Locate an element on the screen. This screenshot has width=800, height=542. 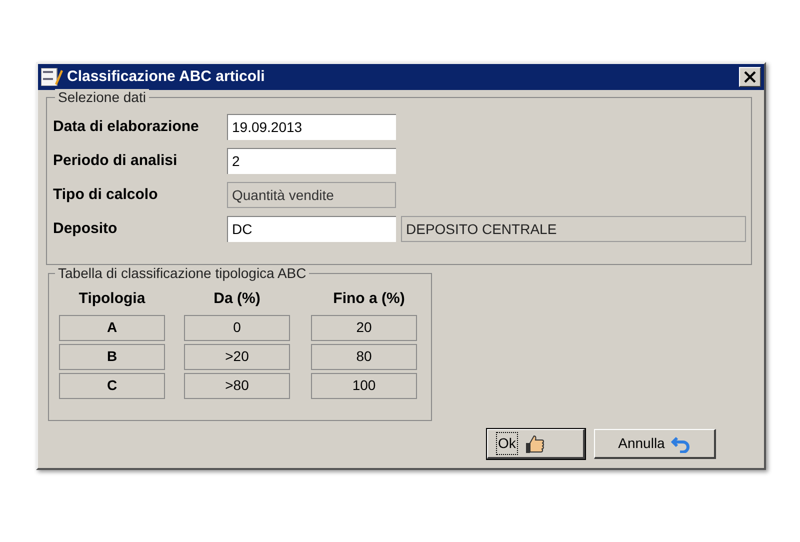
close-button is located at coordinates (750, 77).